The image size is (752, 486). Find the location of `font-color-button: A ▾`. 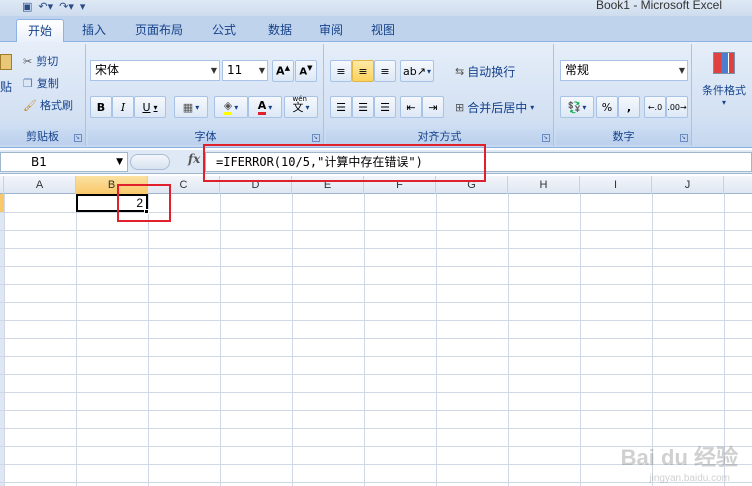

font-color-button: A ▾ is located at coordinates (265, 107).